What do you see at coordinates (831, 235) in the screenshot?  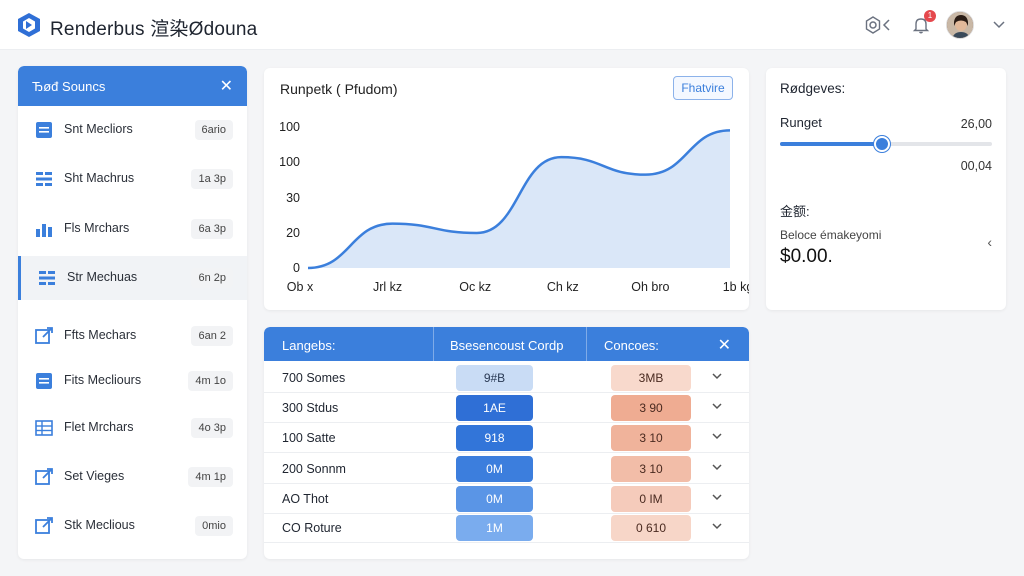 I see `balance-label: Beloce émakeyomi` at bounding box center [831, 235].